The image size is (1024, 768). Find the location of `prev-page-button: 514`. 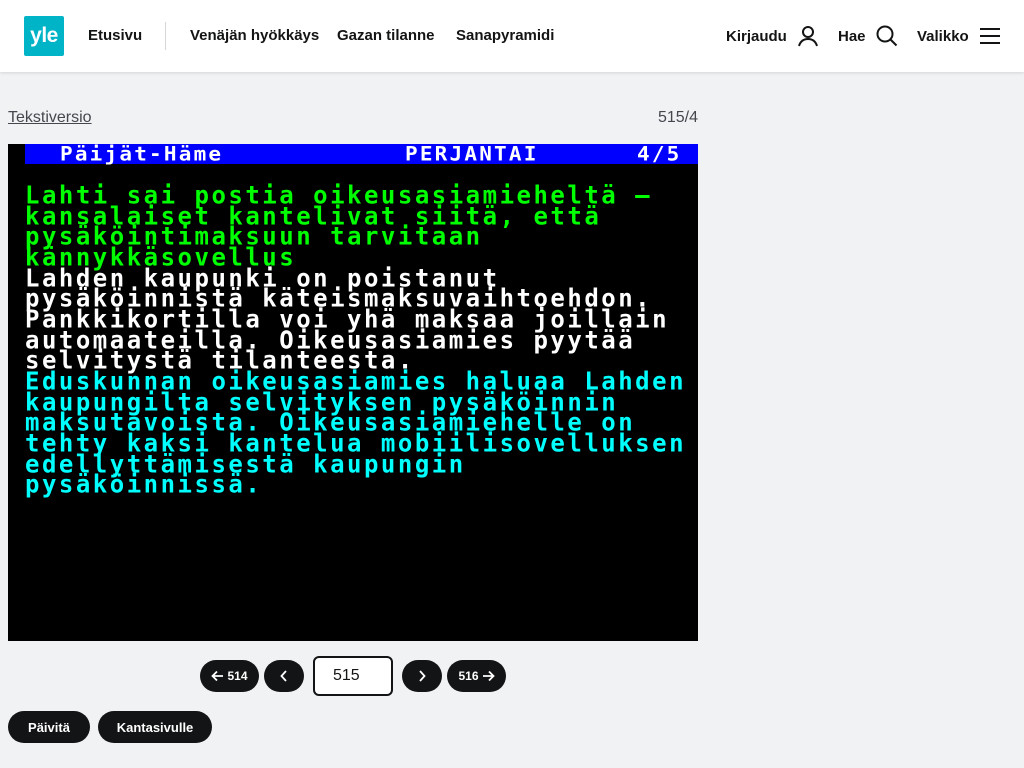

prev-page-button: 514 is located at coordinates (229, 676).